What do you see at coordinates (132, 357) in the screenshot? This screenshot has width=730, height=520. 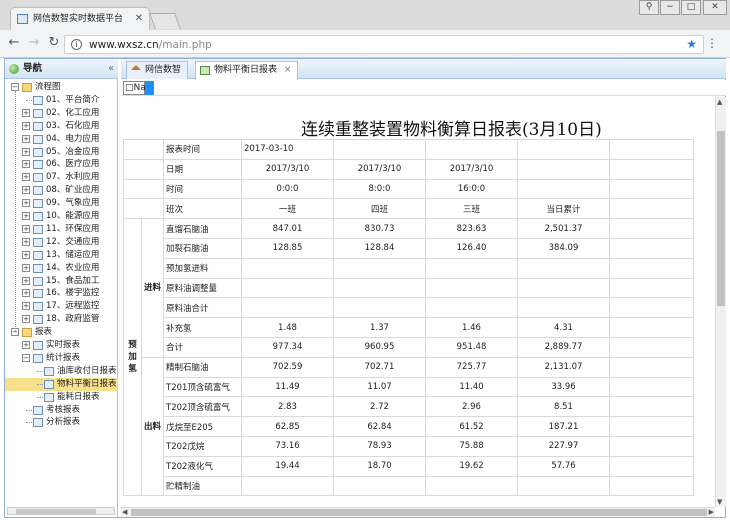 I see `group-label-main: 预加氢` at bounding box center [132, 357].